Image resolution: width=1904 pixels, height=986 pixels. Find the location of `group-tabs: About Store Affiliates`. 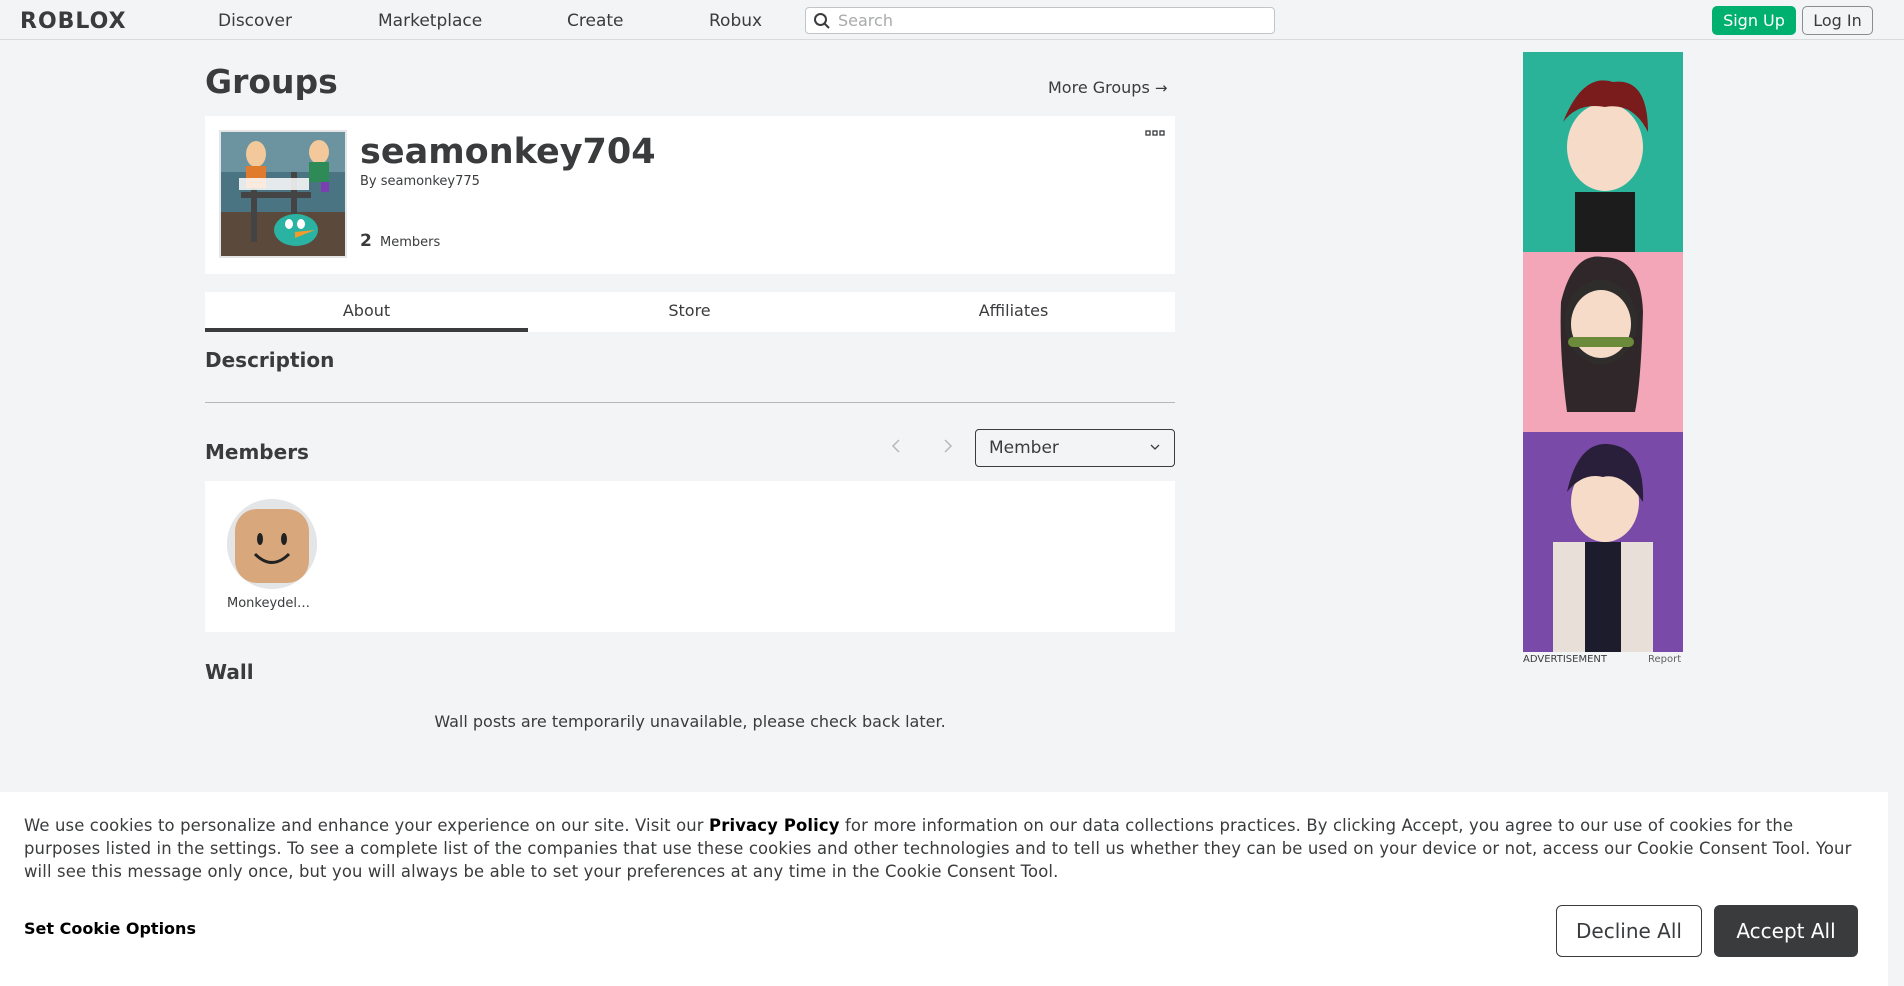

group-tabs: About Store Affiliates is located at coordinates (690, 312).